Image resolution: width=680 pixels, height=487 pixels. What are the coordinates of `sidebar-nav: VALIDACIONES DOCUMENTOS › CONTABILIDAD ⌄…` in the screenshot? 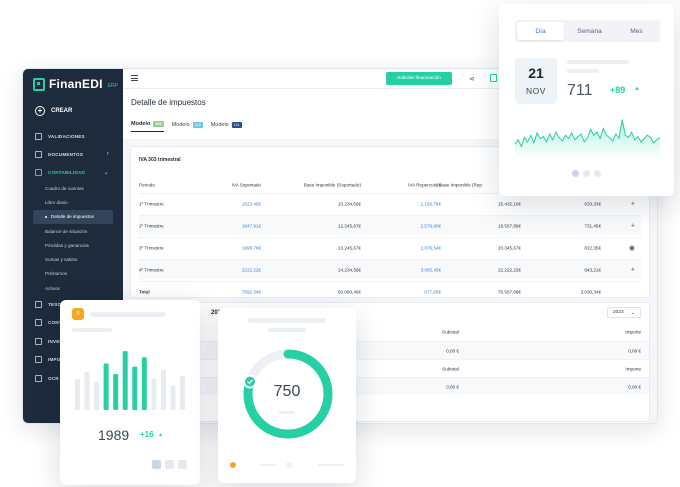 It's located at (73, 211).